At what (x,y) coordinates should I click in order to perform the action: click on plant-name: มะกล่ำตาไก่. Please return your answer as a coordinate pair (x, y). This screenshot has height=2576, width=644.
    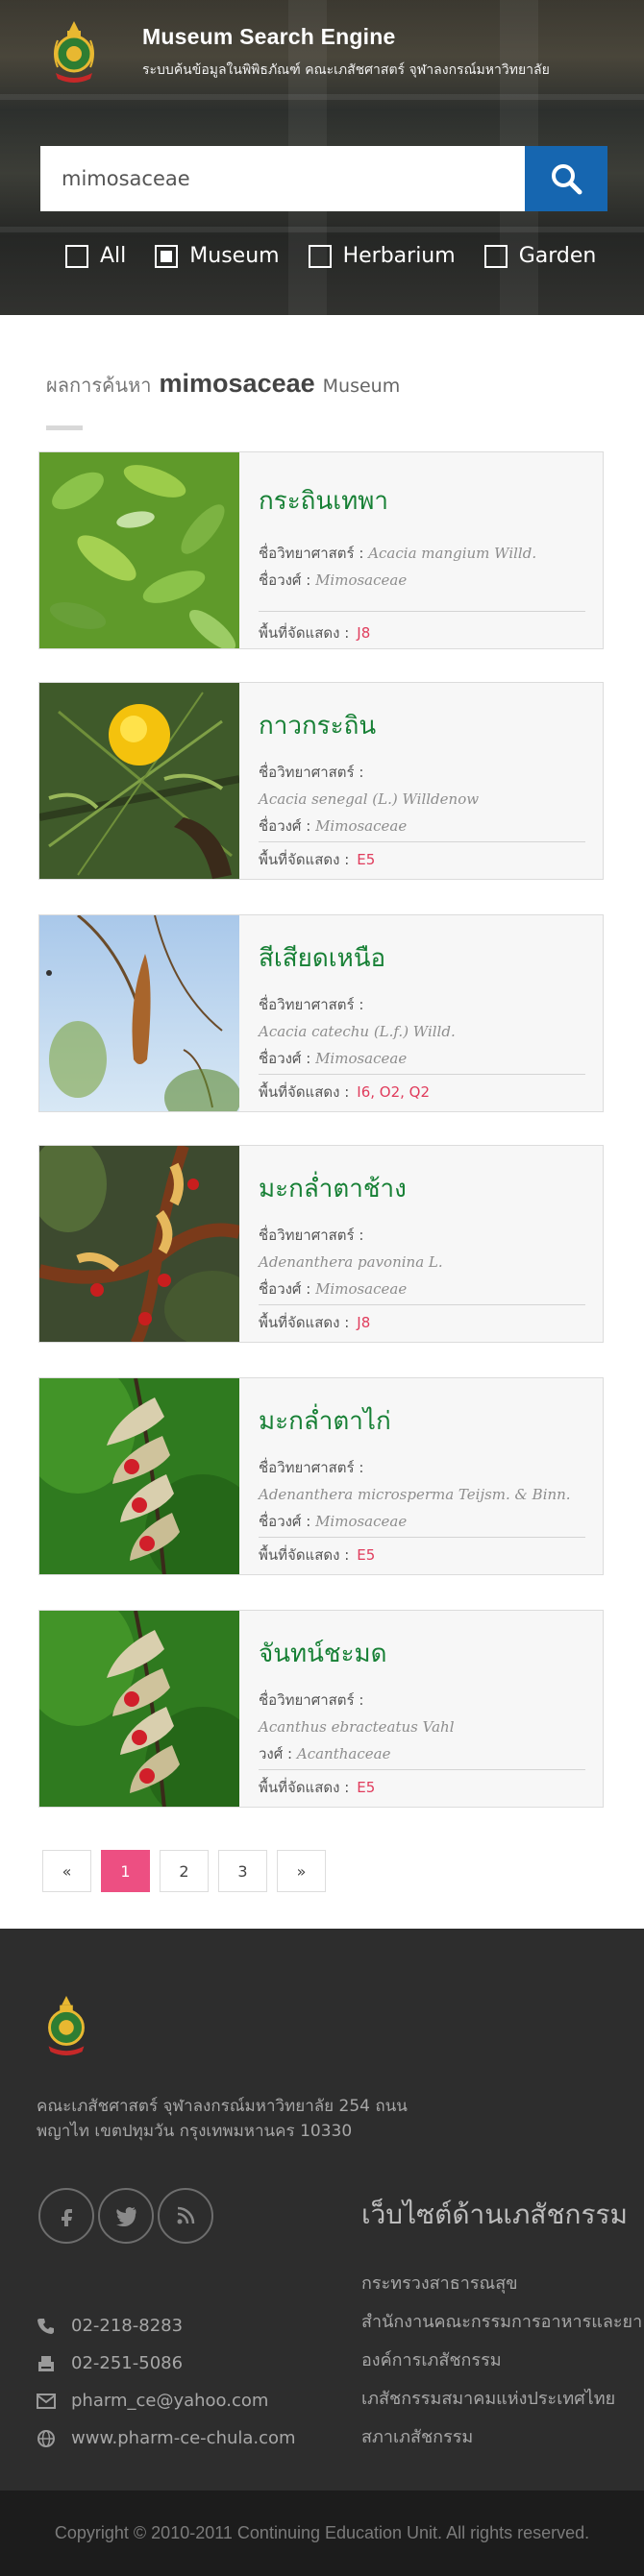
    Looking at the image, I should click on (422, 1421).